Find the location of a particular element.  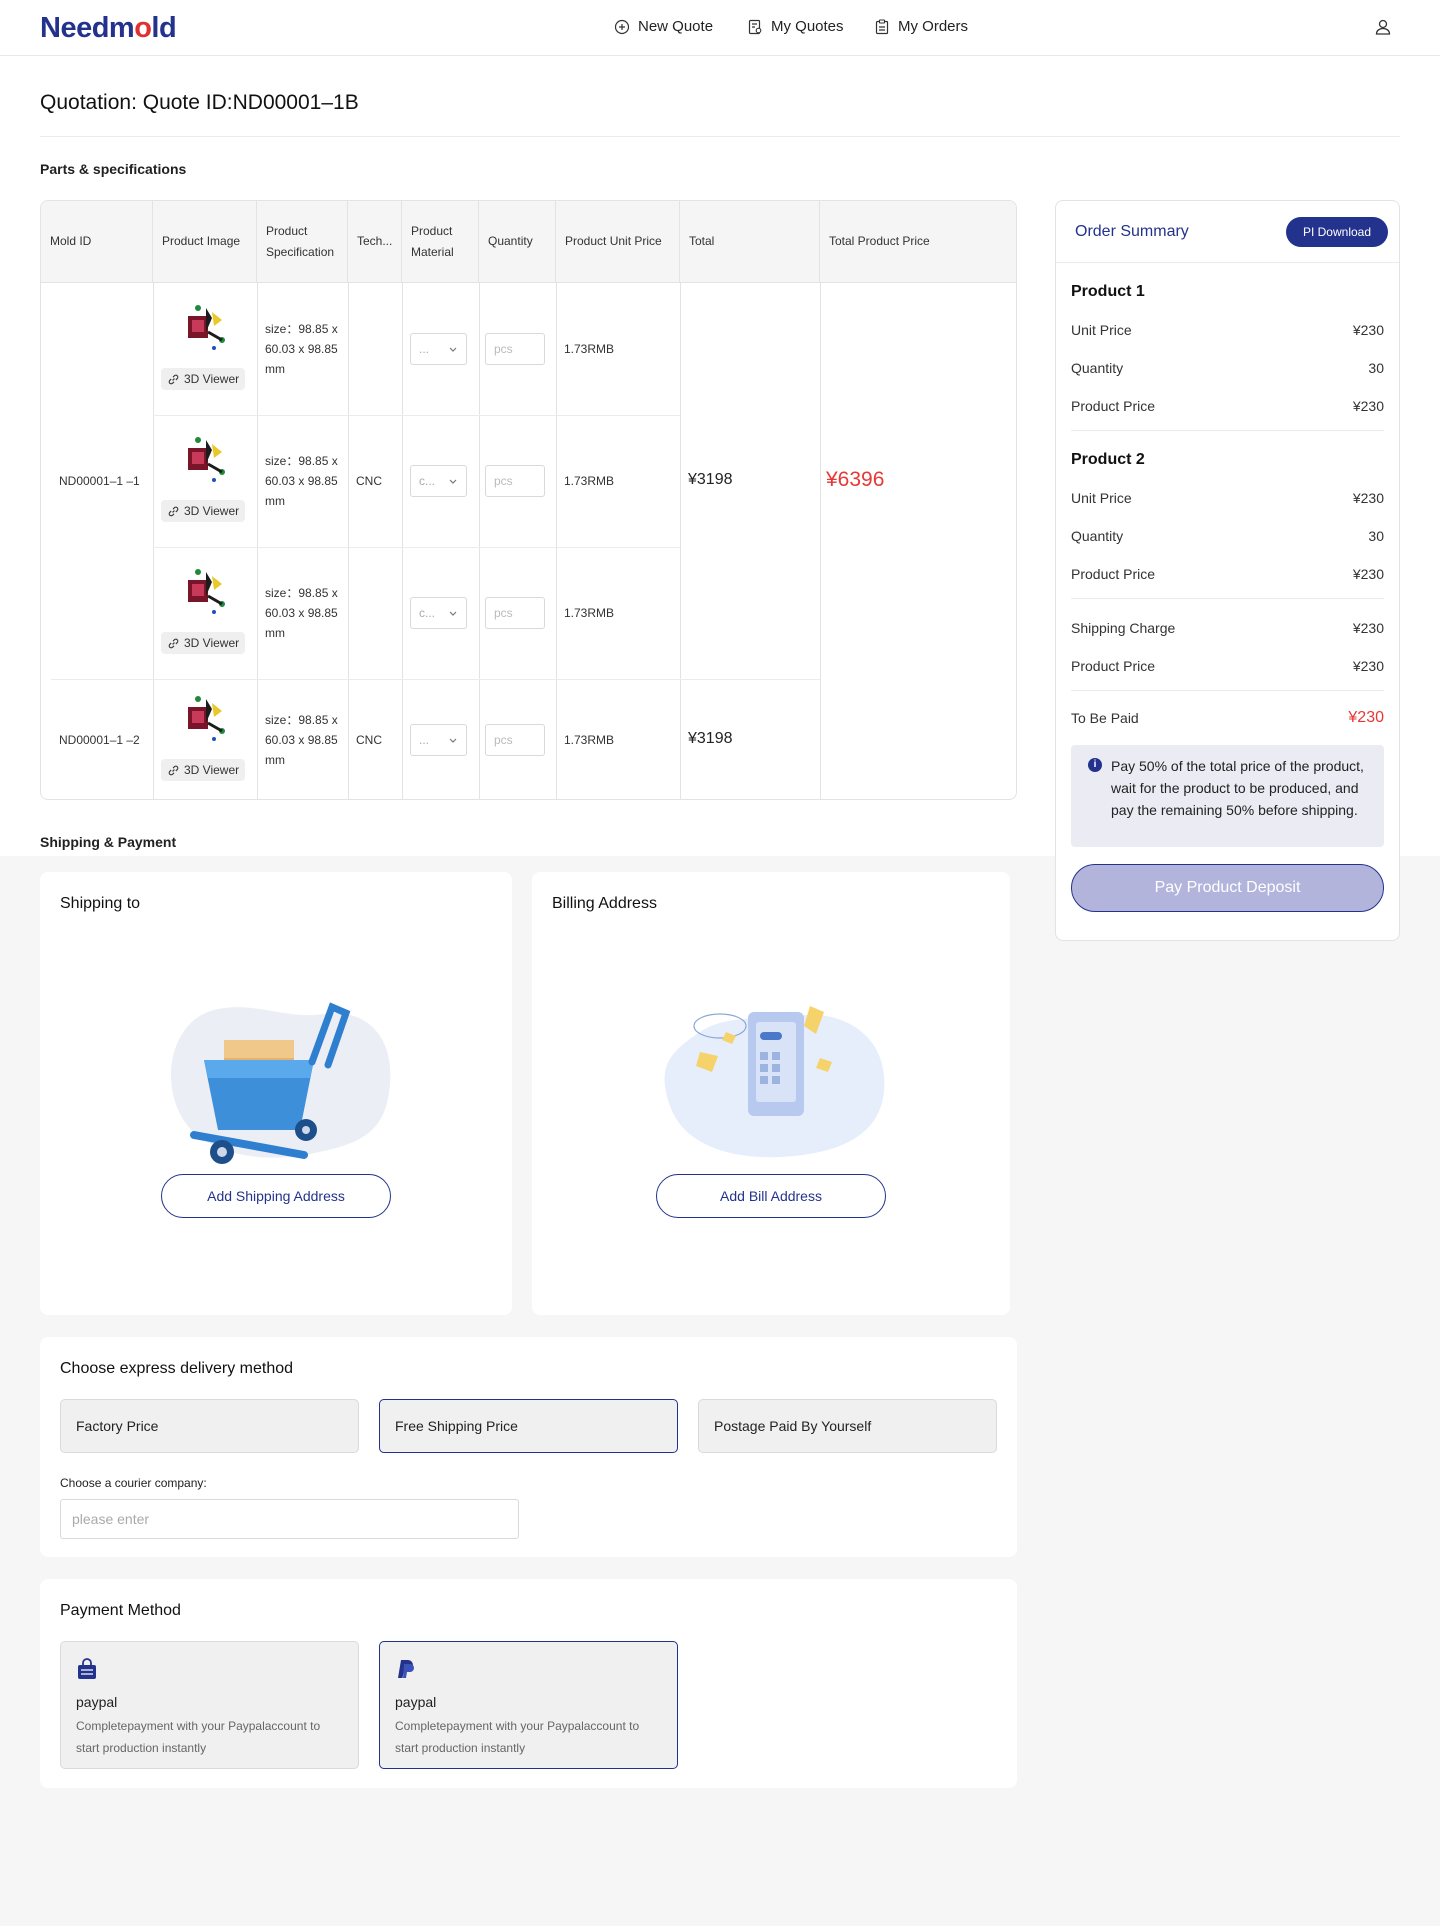

delivery-option-free-shipping: Free Shipping Price is located at coordinates (528, 1426).